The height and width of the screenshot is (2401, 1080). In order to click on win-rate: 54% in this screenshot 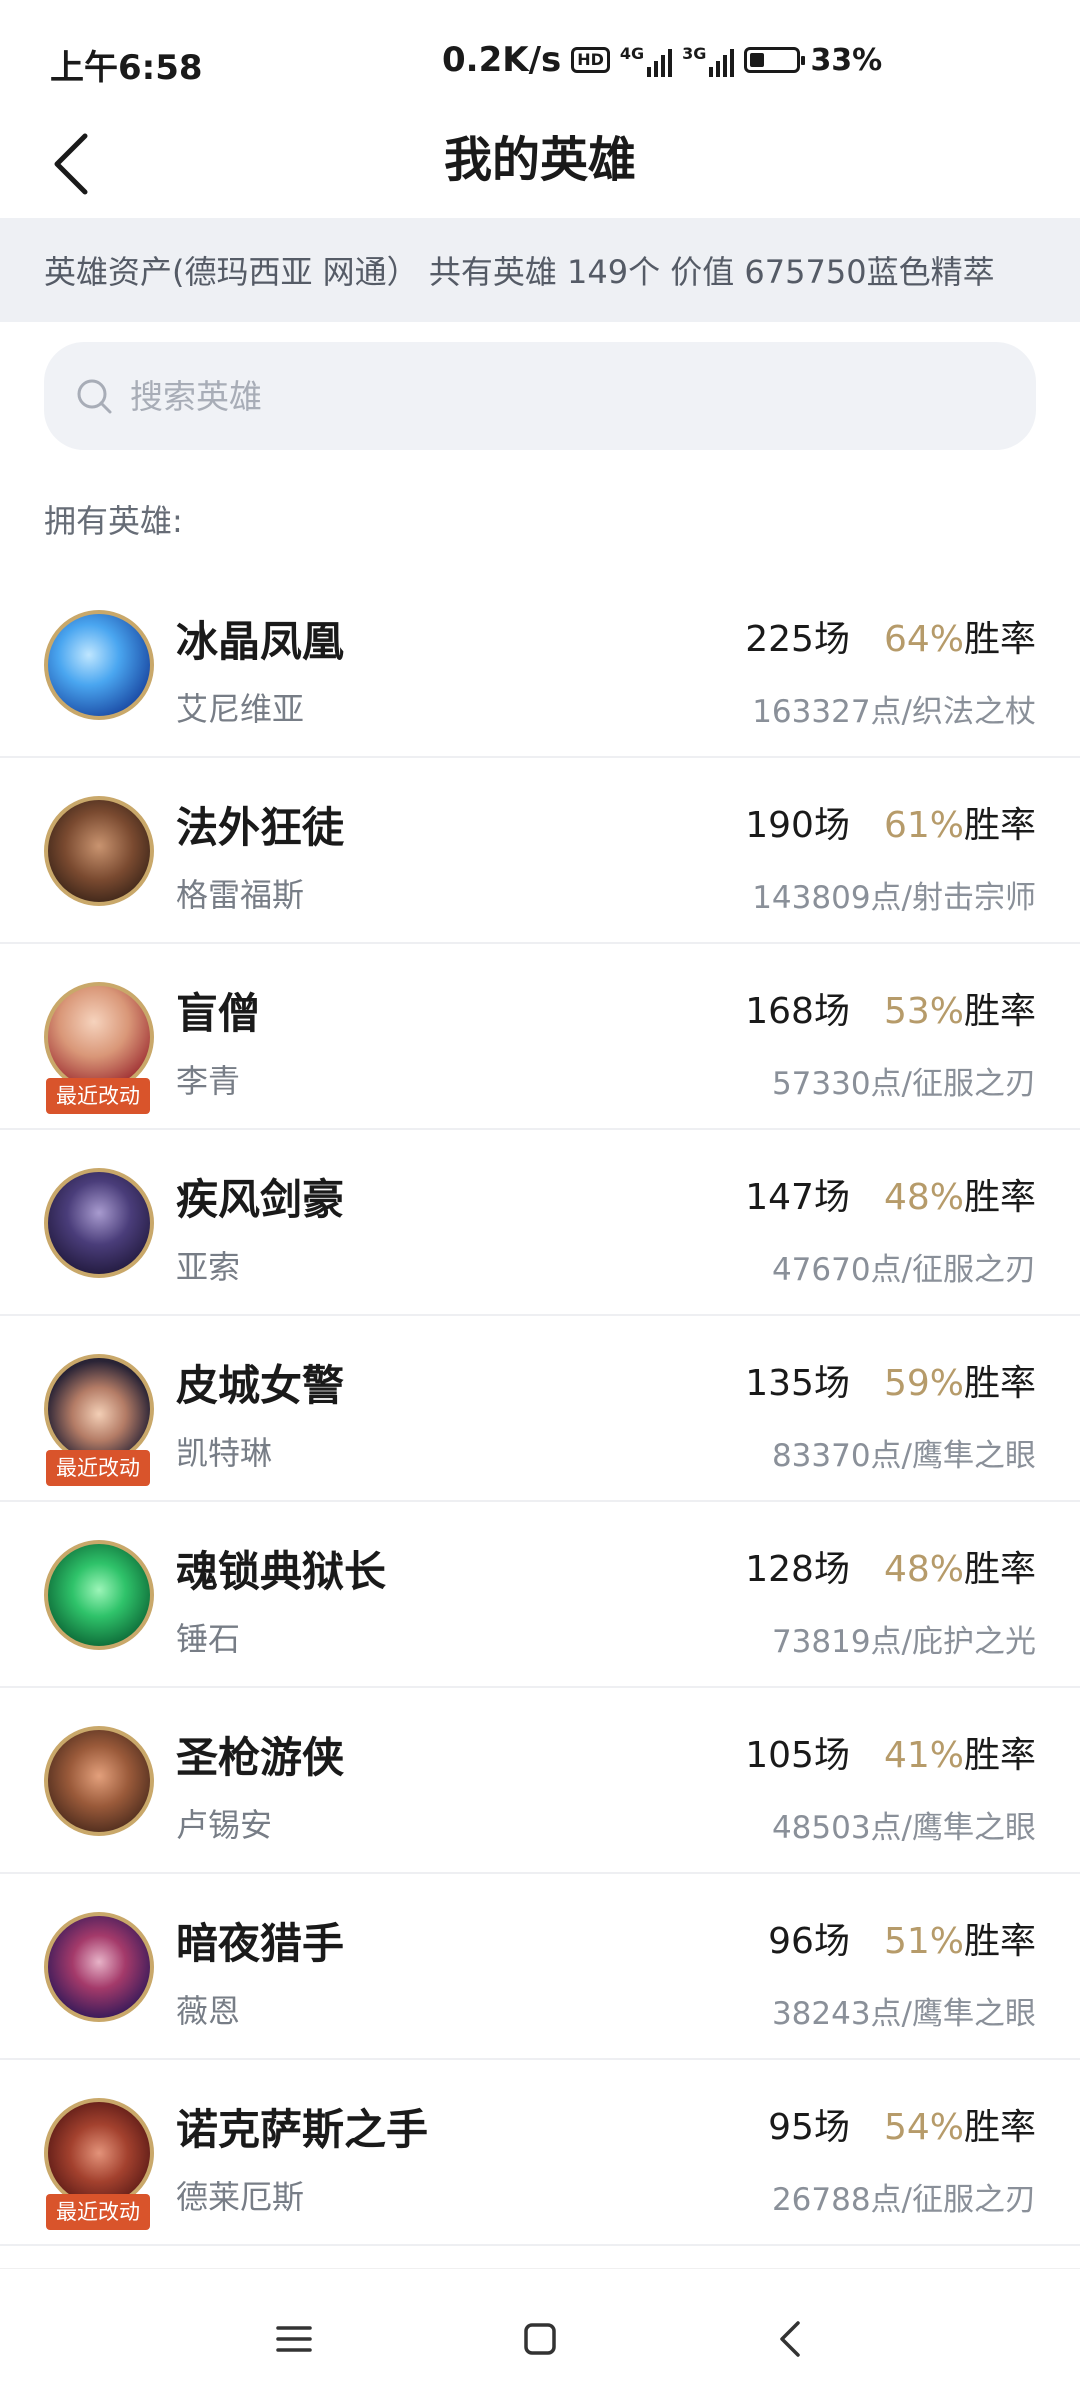, I will do `click(923, 2127)`.